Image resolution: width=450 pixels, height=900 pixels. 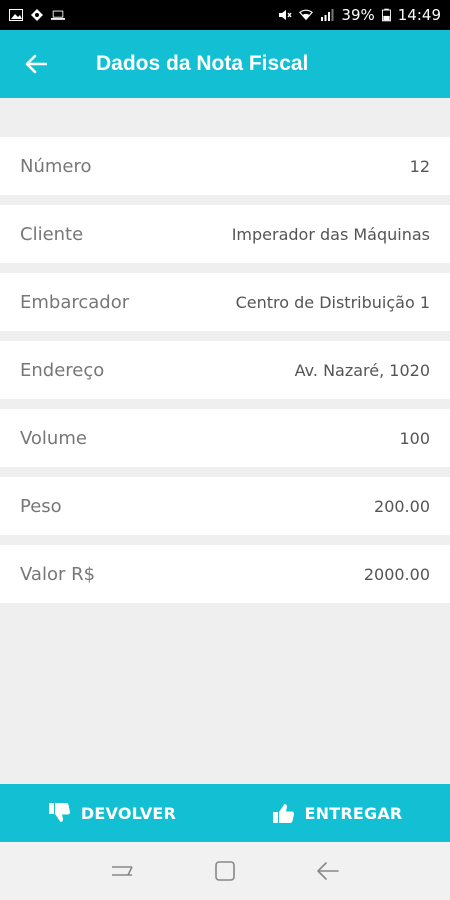 What do you see at coordinates (419, 166) in the screenshot?
I see `detail-value: 12` at bounding box center [419, 166].